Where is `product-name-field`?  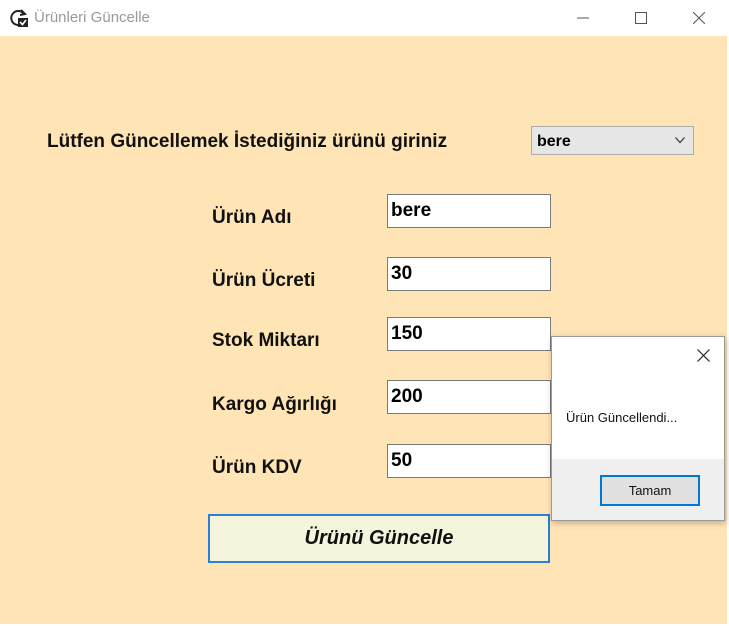
product-name-field is located at coordinates (469, 211).